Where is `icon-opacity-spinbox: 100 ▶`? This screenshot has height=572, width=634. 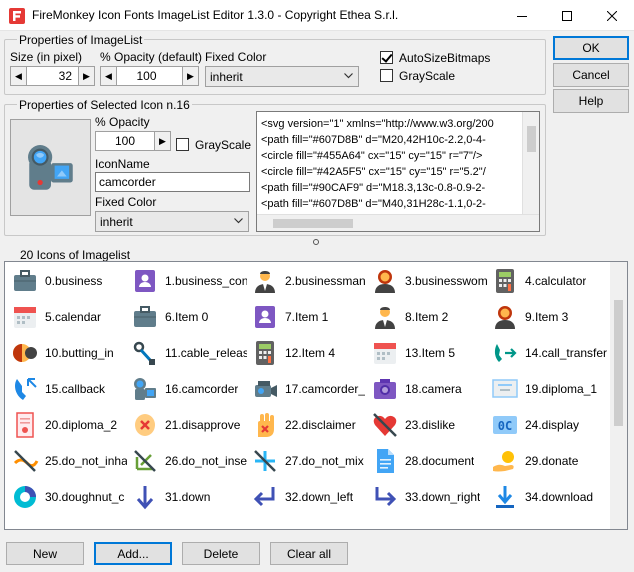 icon-opacity-spinbox: 100 ▶ is located at coordinates (133, 141).